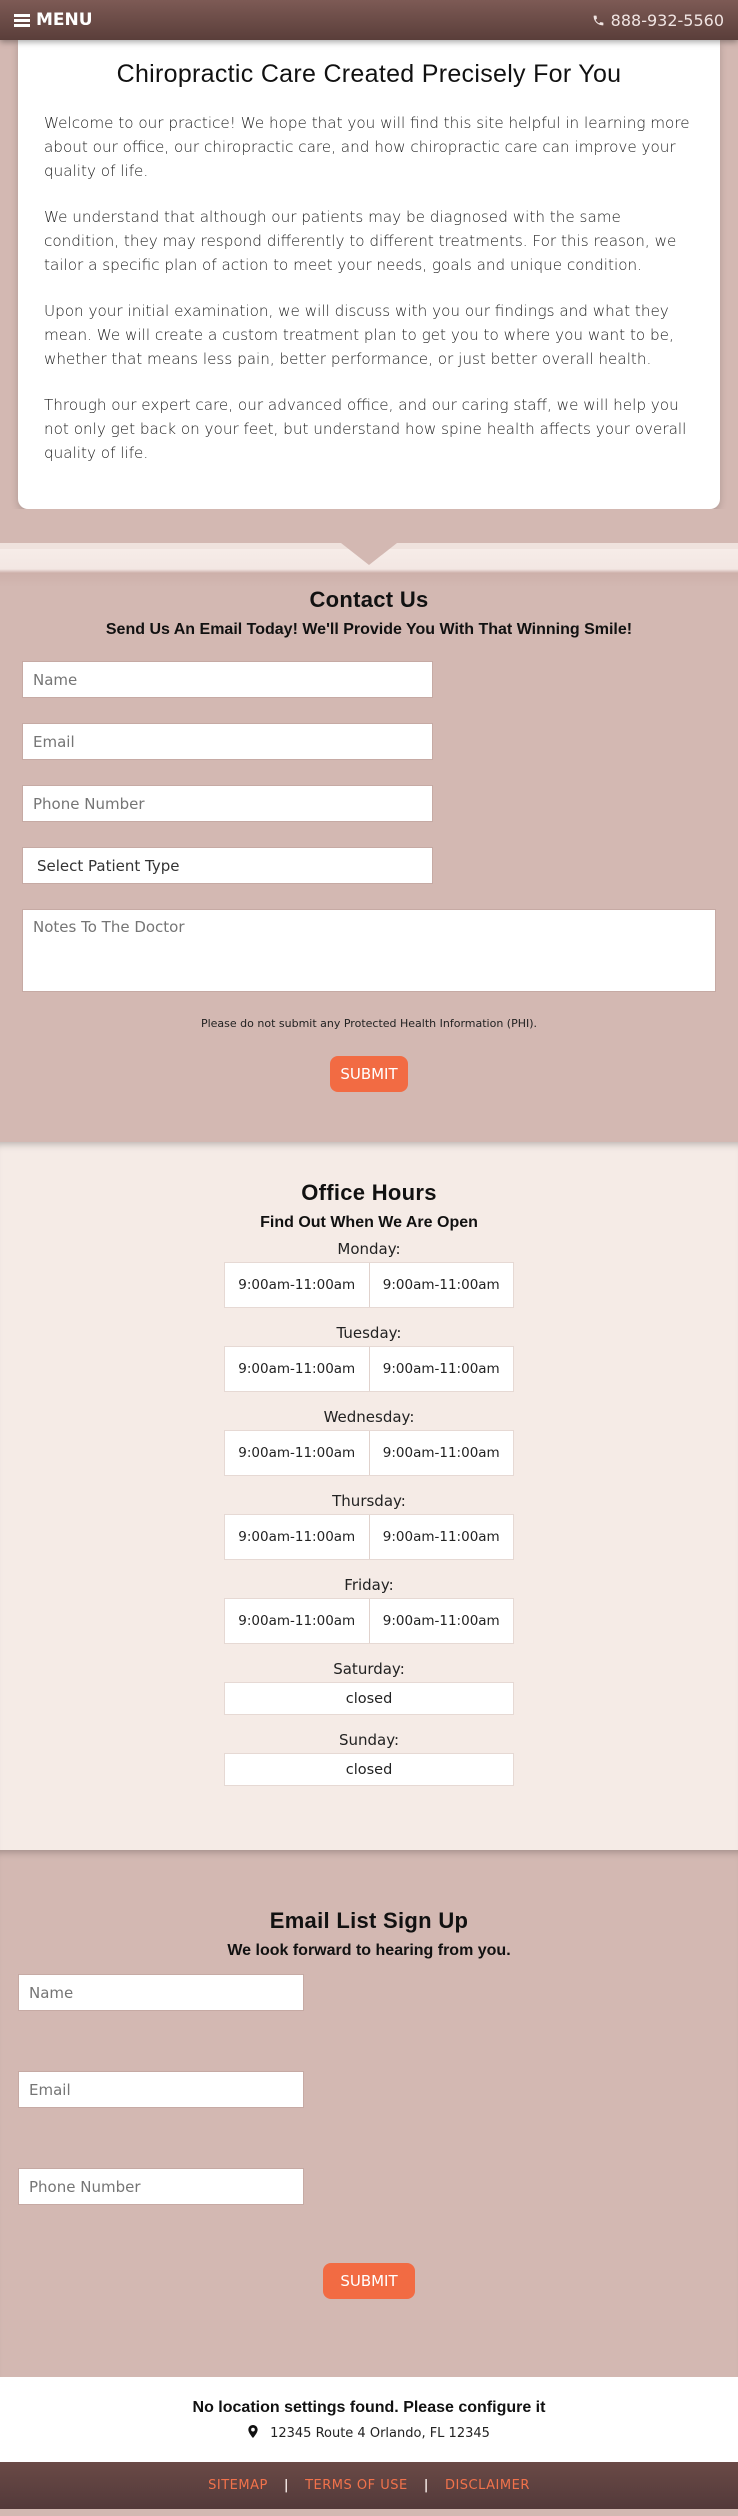 This screenshot has width=738, height=2516. What do you see at coordinates (369, 950) in the screenshot?
I see `notes-textarea` at bounding box center [369, 950].